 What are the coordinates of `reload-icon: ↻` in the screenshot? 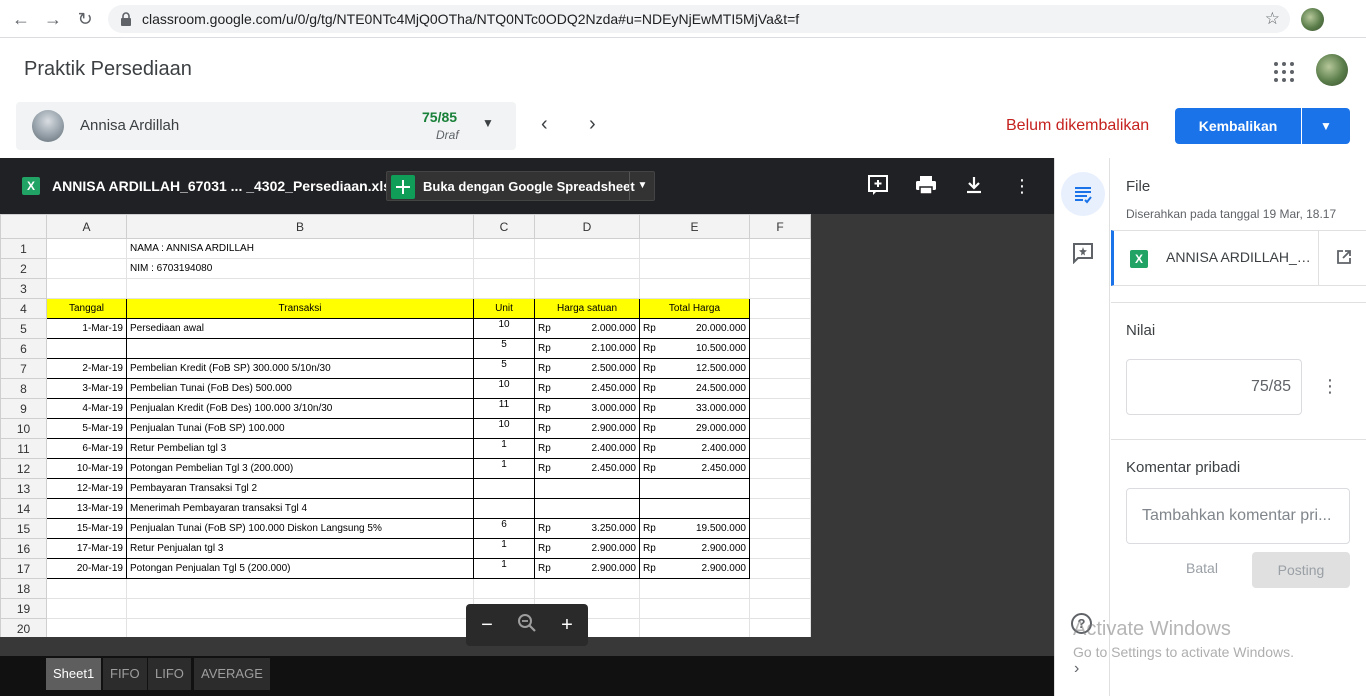 It's located at (85, 19).